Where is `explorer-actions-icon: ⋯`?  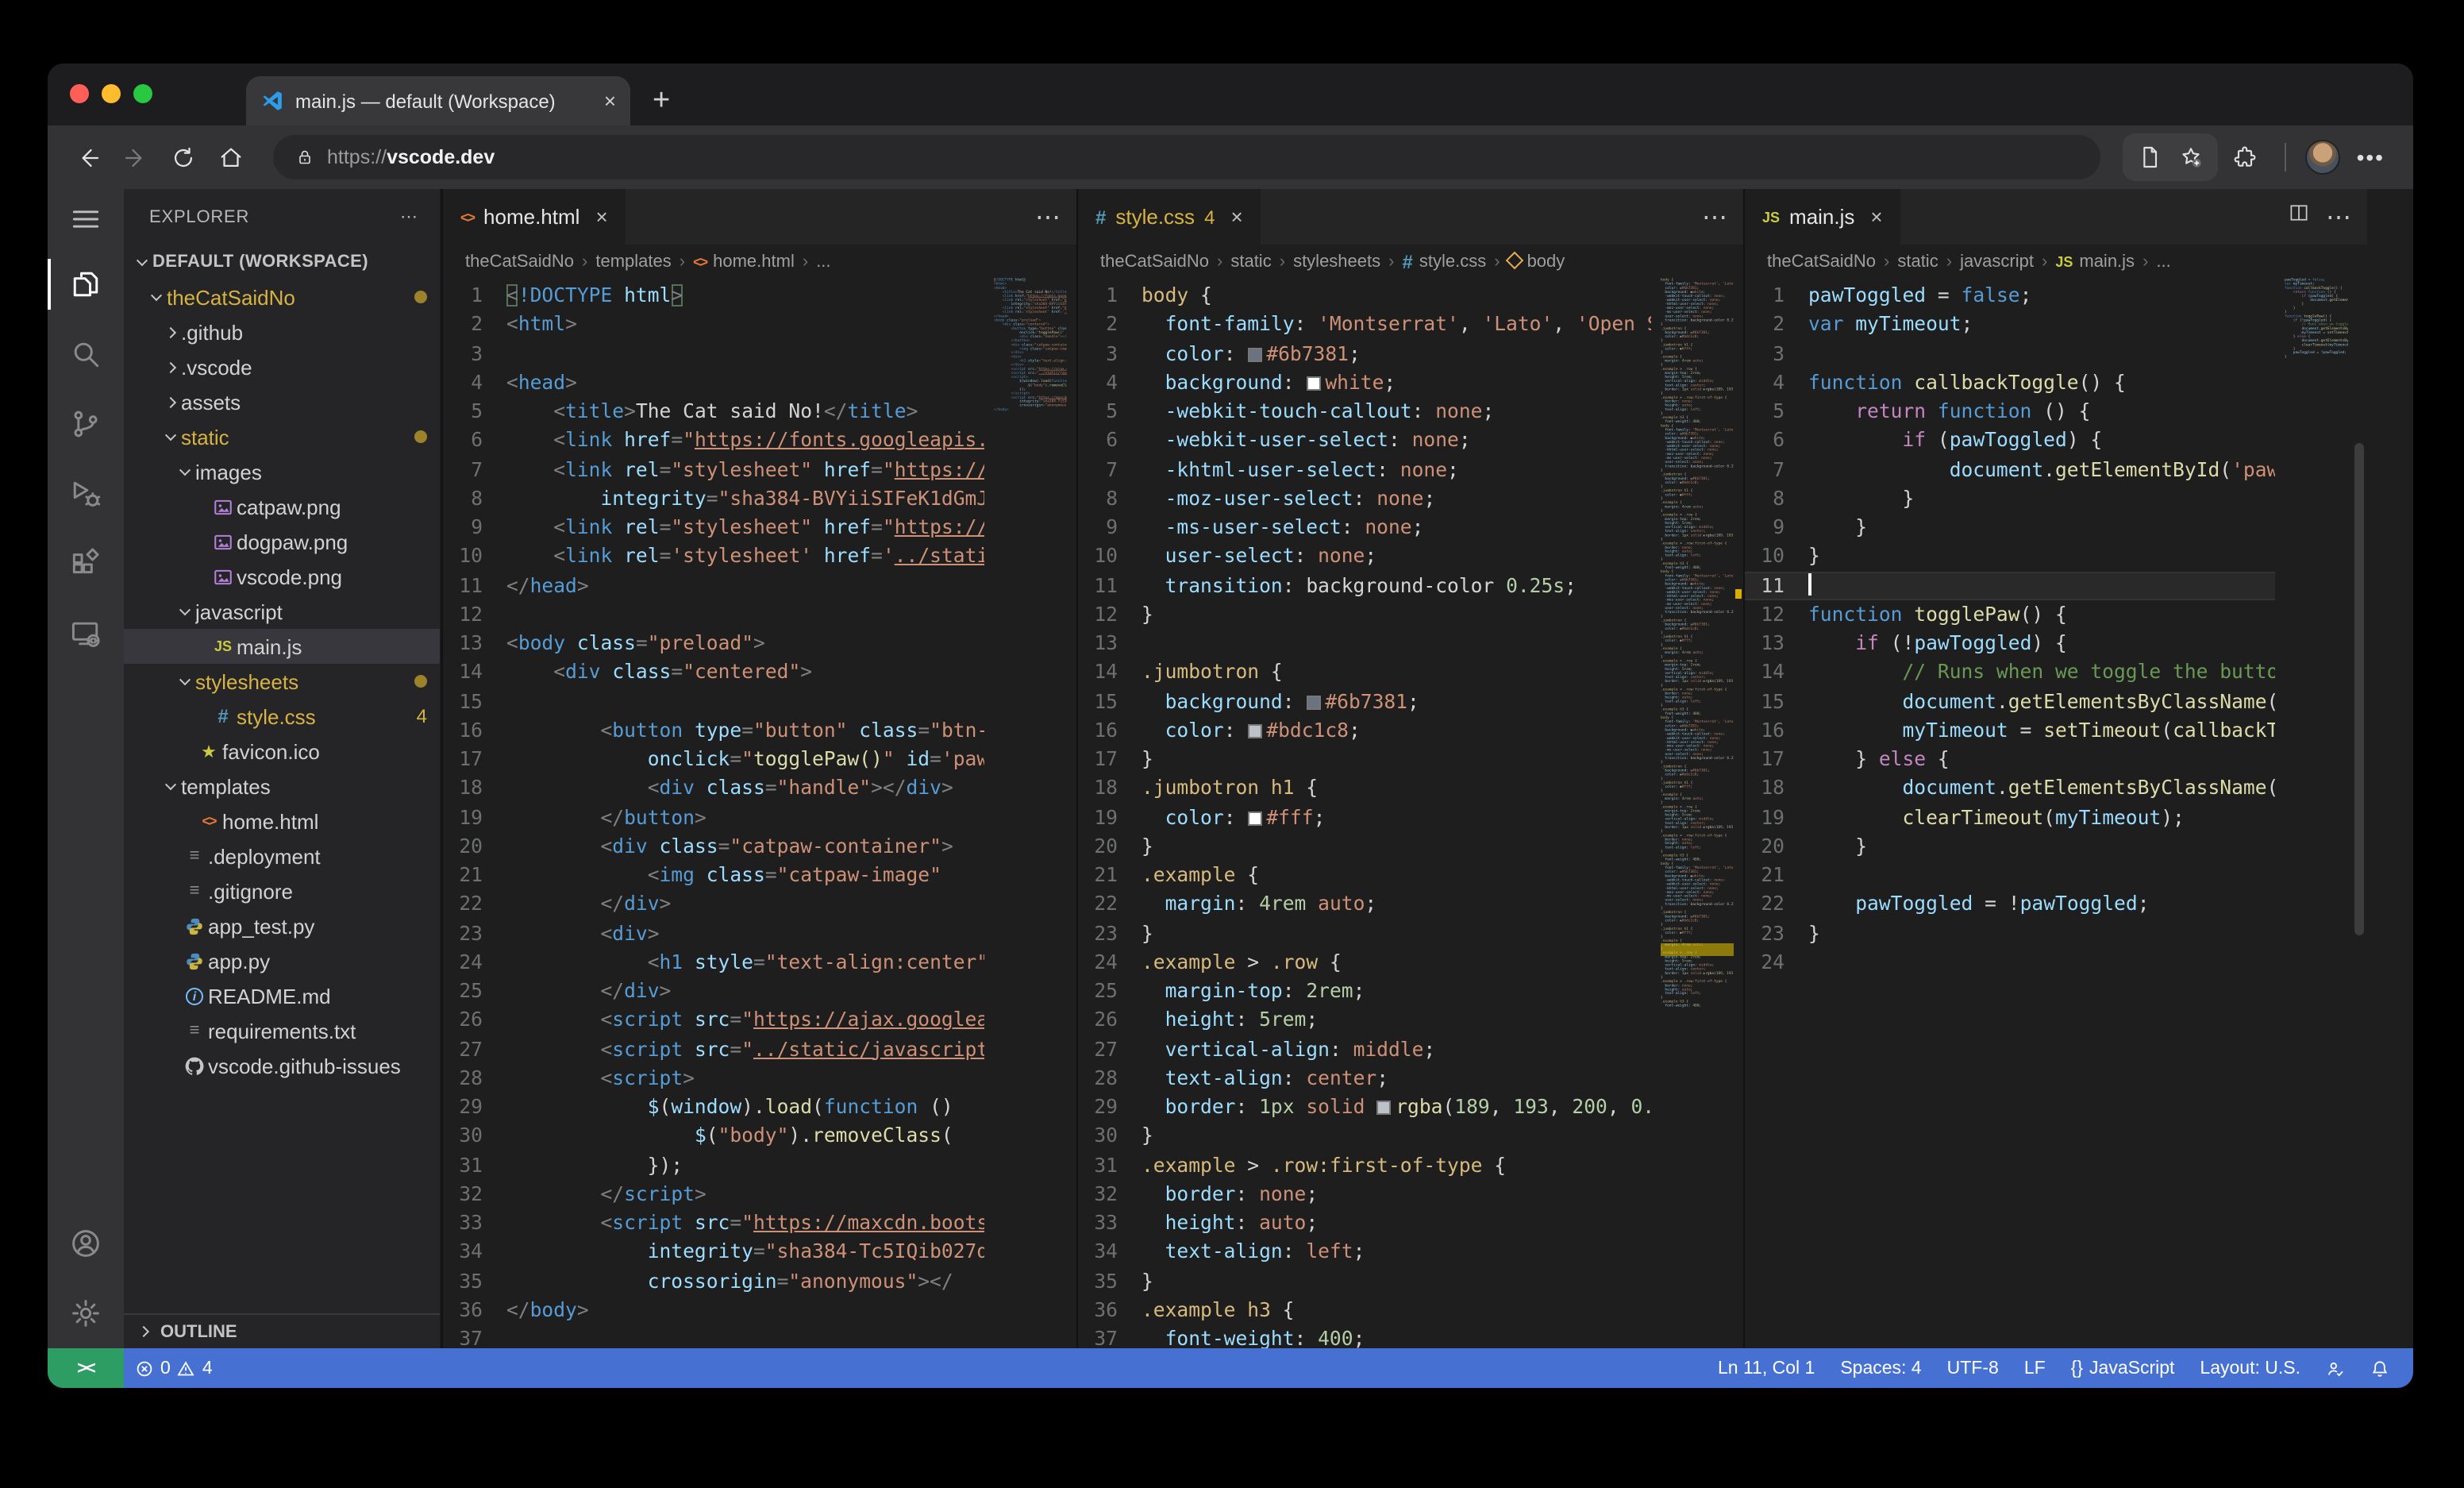 explorer-actions-icon: ⋯ is located at coordinates (409, 216).